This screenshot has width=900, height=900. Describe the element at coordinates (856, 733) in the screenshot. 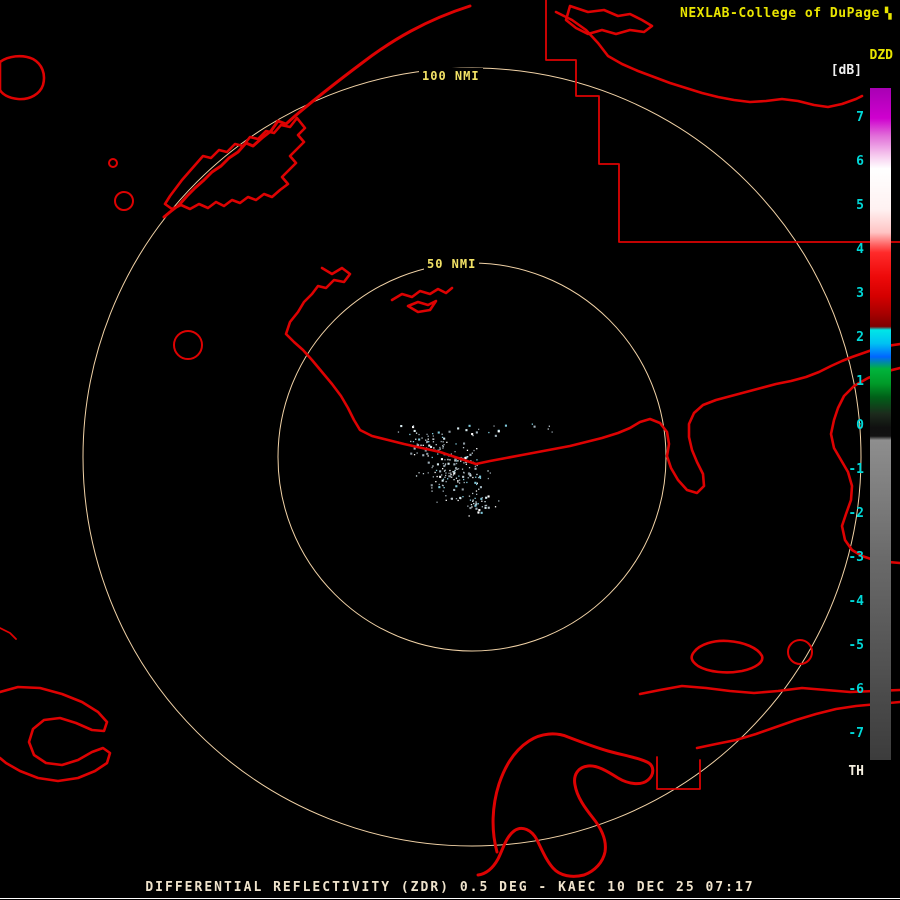

I see `colorbar-tick--7: -7` at that location.